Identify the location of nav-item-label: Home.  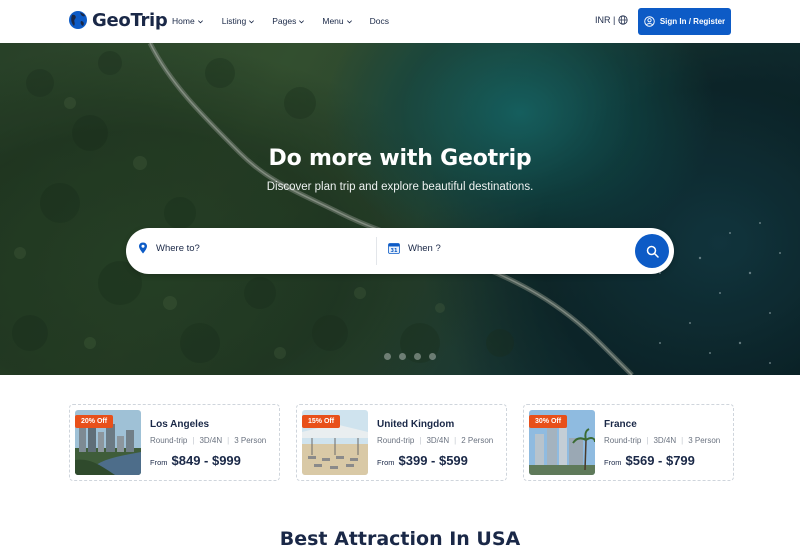
(183, 21).